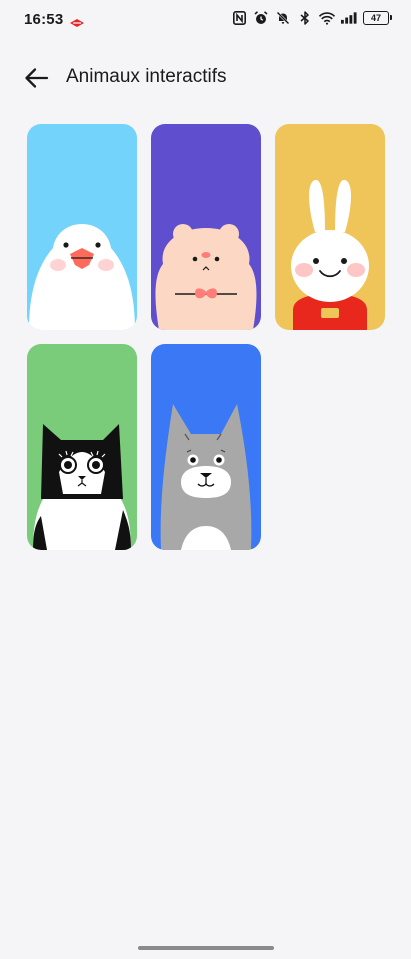 This screenshot has height=959, width=411. I want to click on dog-illustration, so click(206, 447).